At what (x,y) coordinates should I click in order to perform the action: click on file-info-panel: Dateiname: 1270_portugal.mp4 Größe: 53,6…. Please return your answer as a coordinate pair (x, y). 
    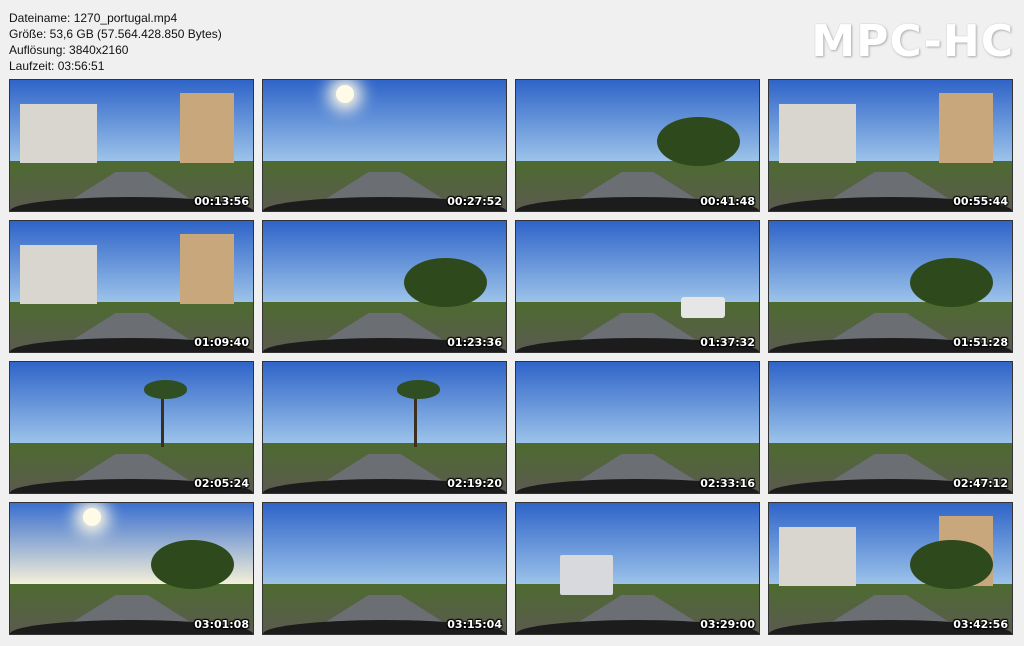
    Looking at the image, I should click on (115, 42).